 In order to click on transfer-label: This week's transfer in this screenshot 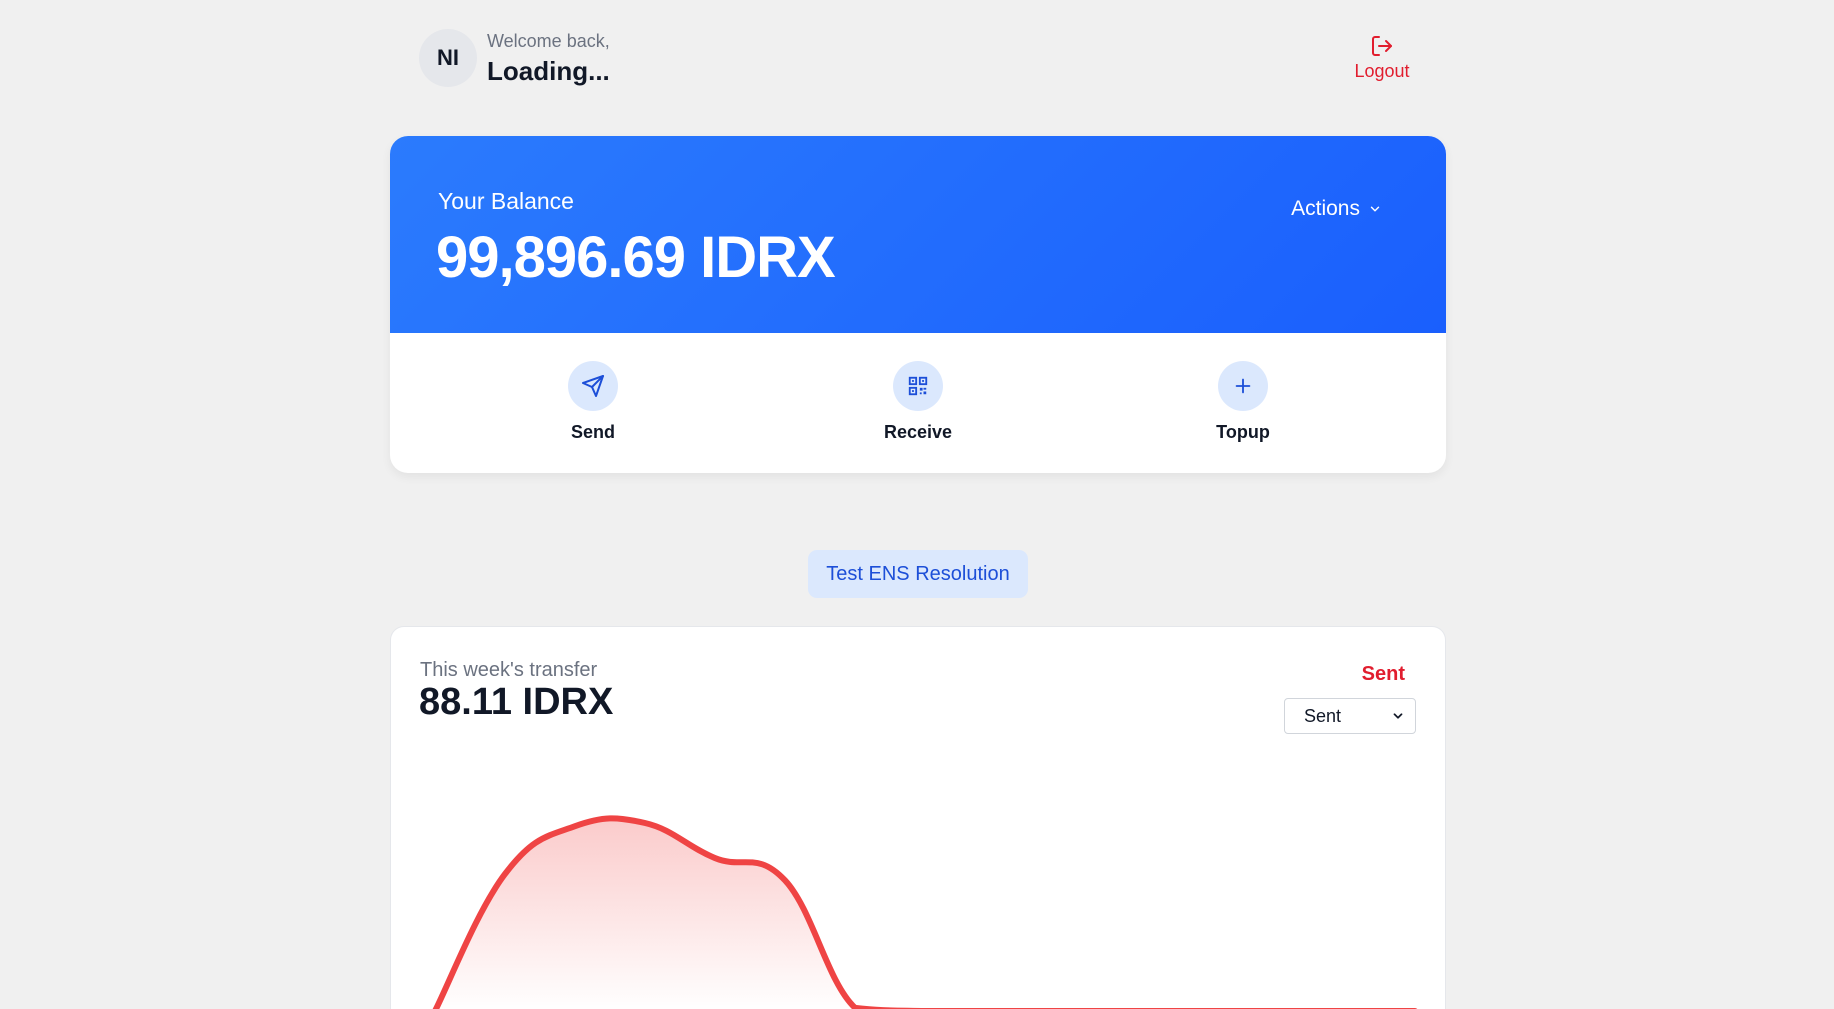, I will do `click(509, 670)`.